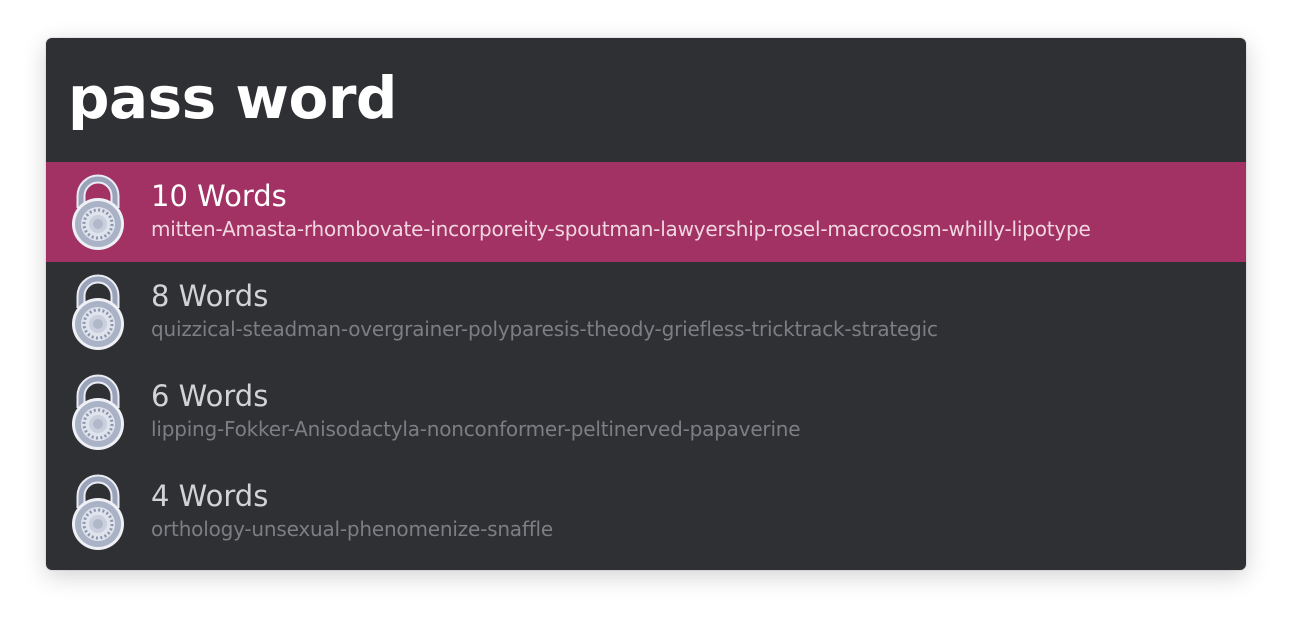 Image resolution: width=1292 pixels, height=624 pixels. I want to click on result-subtitle: orthology-unsexual-phenomenize-snaffle, so click(352, 529).